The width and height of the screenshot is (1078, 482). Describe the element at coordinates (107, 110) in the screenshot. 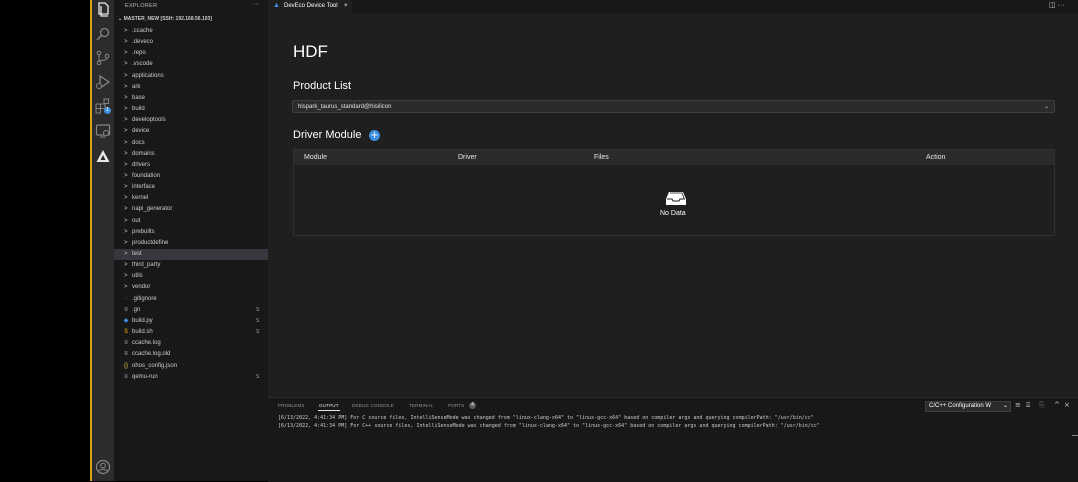

I see `extensions-badge: 1` at that location.